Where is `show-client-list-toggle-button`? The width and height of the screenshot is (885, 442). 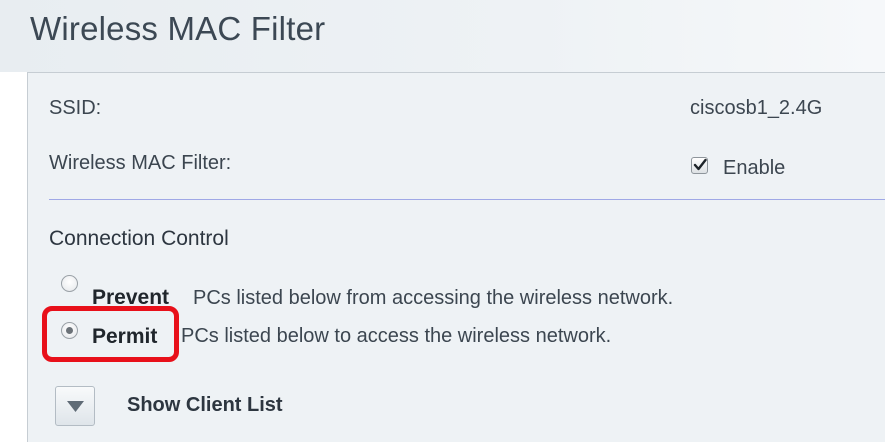
show-client-list-toggle-button is located at coordinates (75, 406).